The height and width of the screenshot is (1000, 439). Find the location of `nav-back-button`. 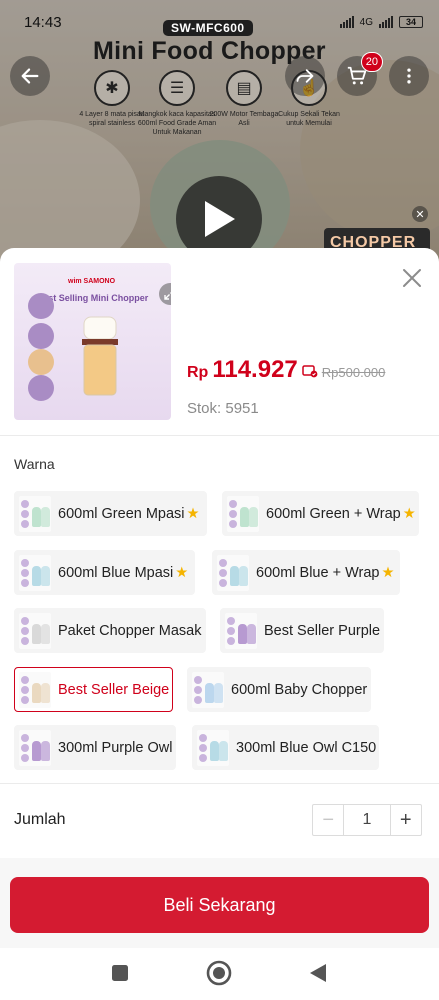

nav-back-button is located at coordinates (318, 973).